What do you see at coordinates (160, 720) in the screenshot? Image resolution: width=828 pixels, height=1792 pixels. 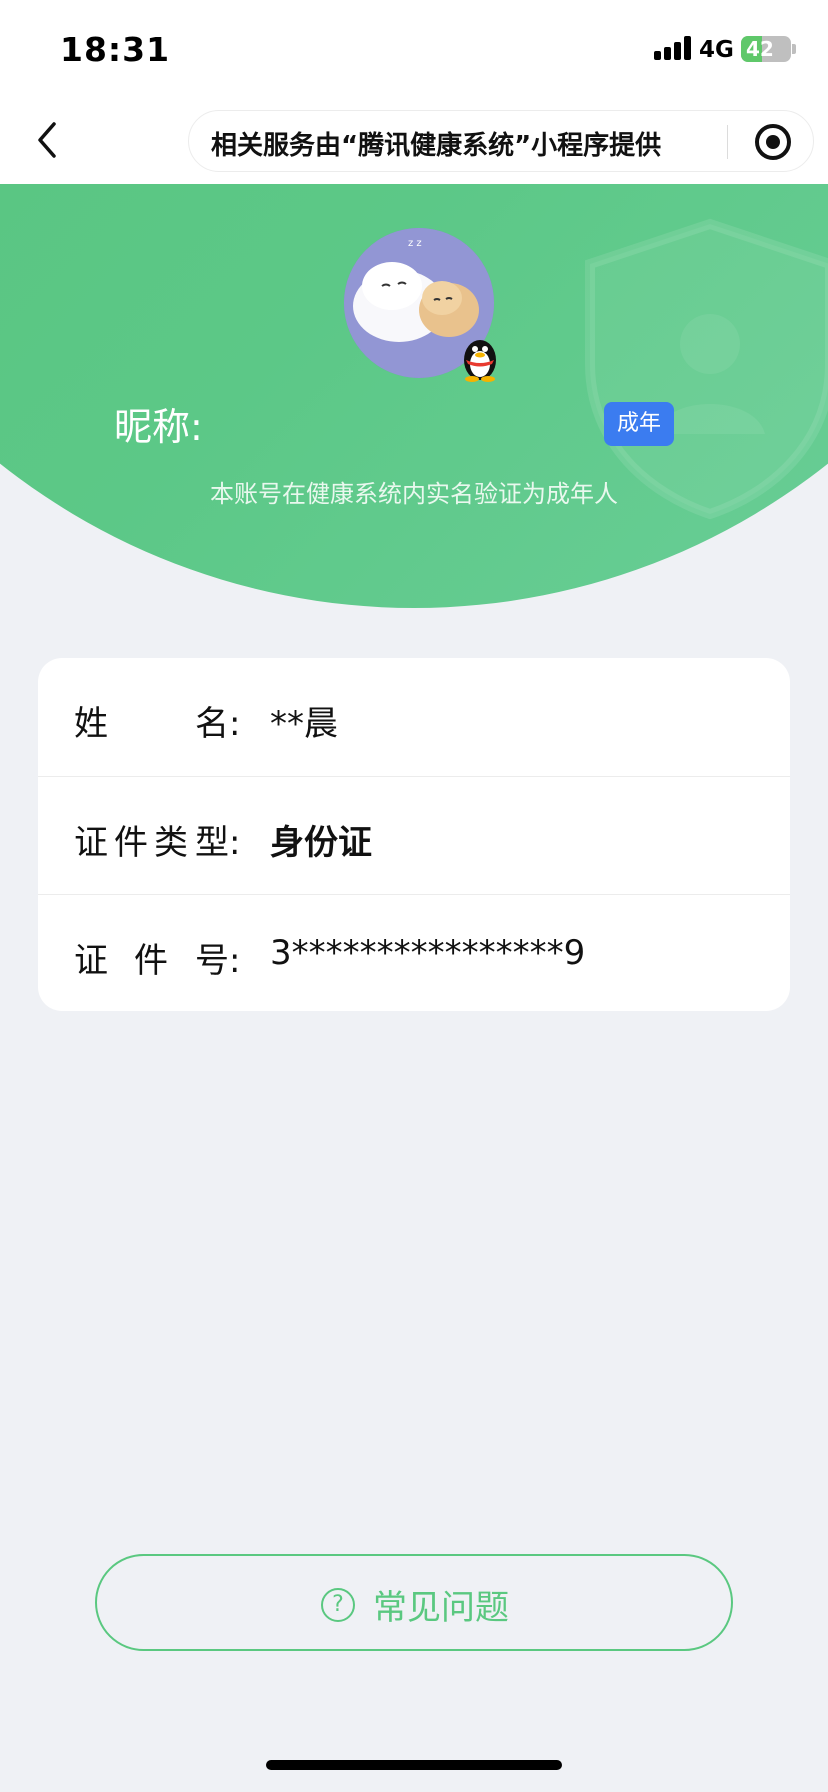 I see `info-label-name: 姓 名:` at bounding box center [160, 720].